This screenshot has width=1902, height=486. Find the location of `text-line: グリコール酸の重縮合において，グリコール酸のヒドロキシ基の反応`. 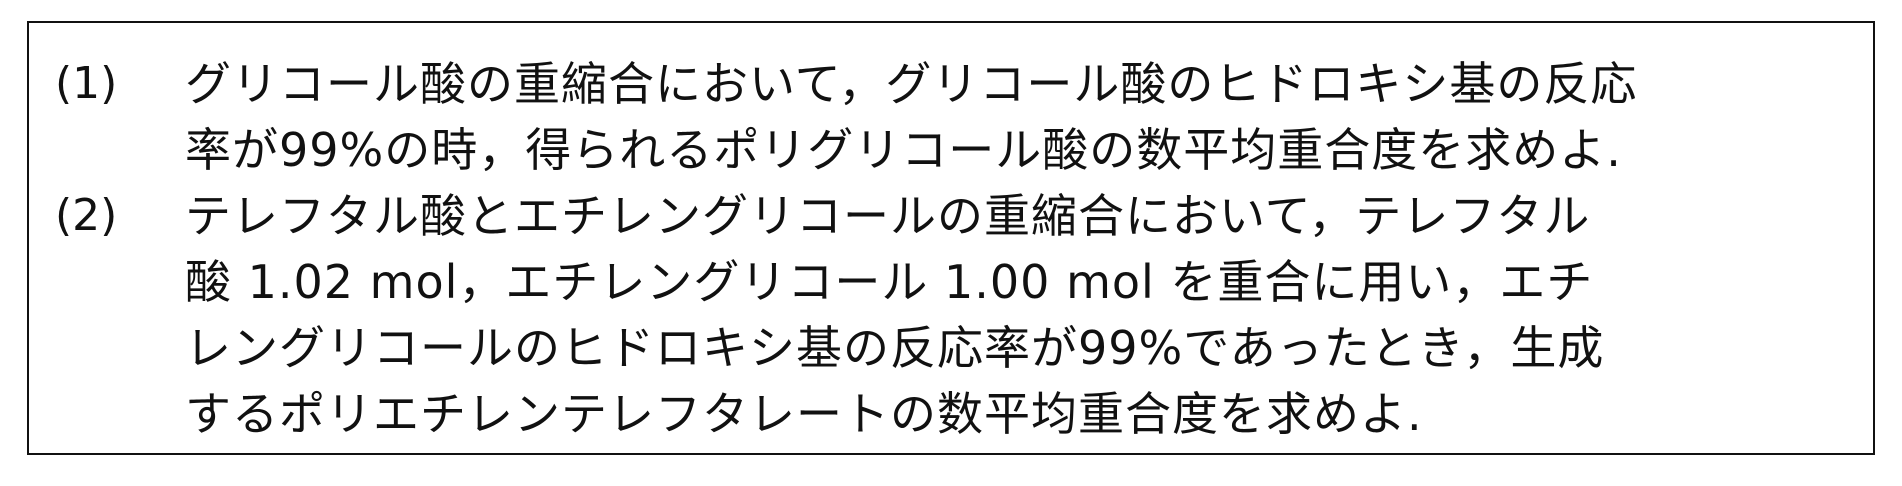

text-line: グリコール酸の重縮合において，グリコール酸のヒドロキシ基の反応 is located at coordinates (911, 84).